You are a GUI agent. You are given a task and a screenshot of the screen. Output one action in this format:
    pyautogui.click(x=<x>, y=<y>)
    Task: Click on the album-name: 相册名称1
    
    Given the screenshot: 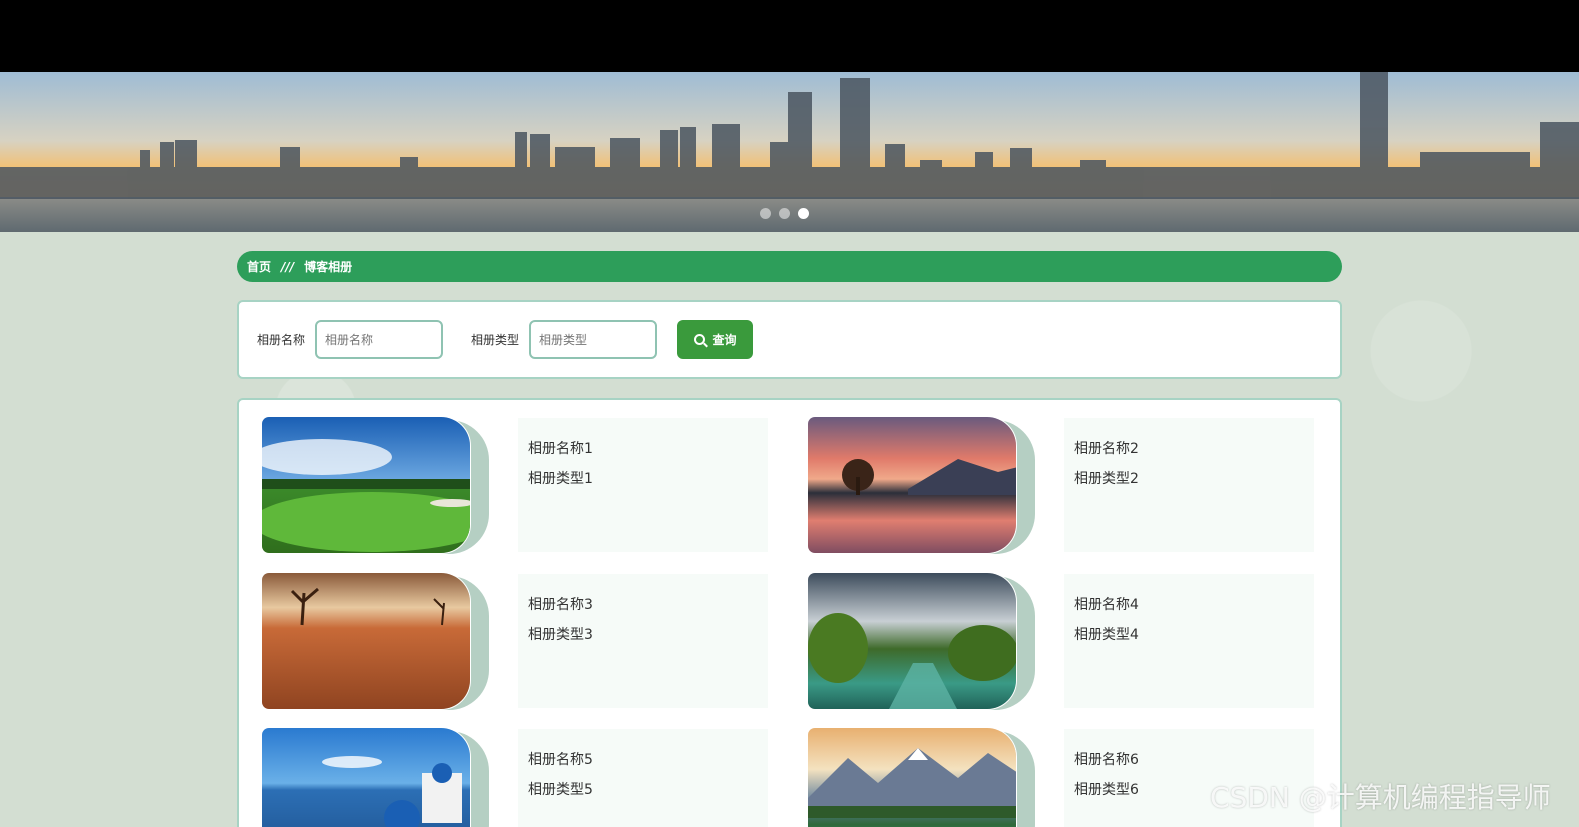 What is the action you would take?
    pyautogui.click(x=643, y=449)
    